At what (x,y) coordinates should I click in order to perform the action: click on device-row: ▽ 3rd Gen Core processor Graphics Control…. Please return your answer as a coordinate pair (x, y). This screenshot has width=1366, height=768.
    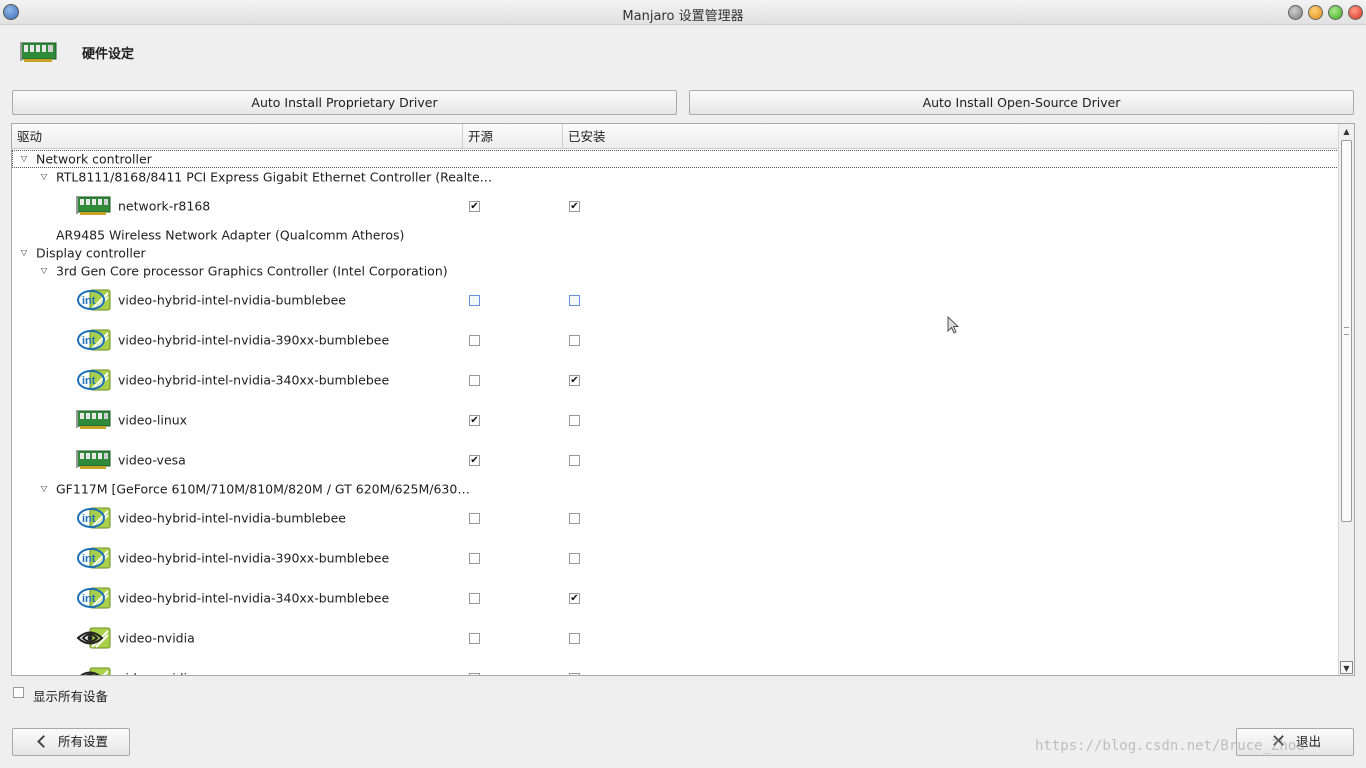
    Looking at the image, I should click on (675, 271).